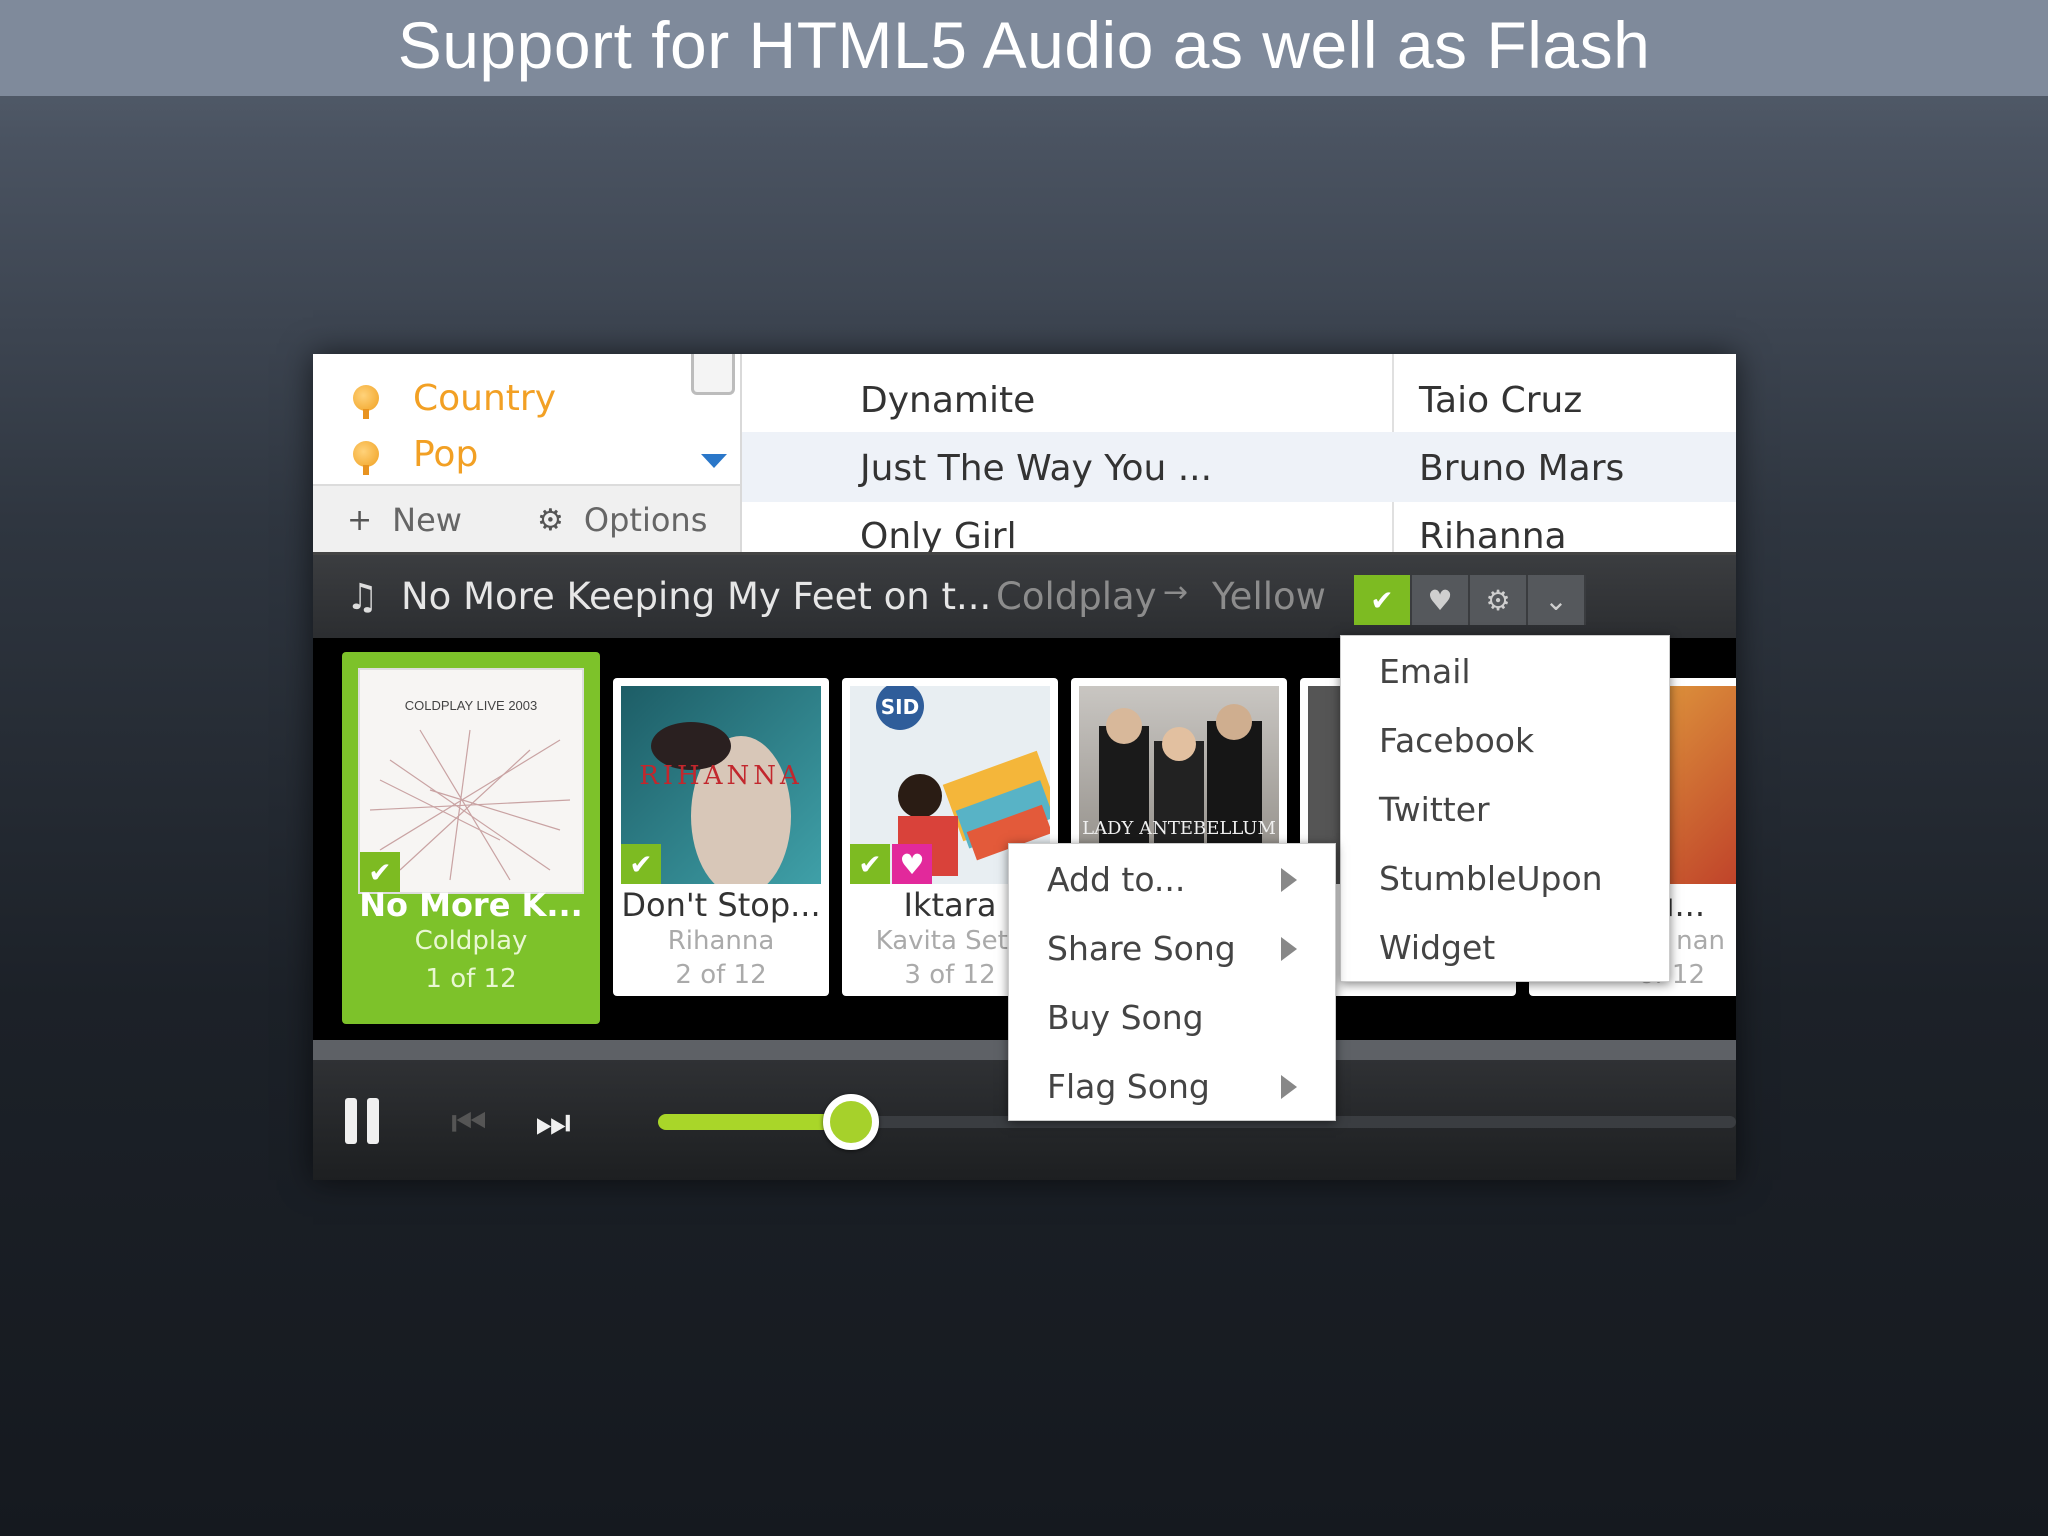 The height and width of the screenshot is (1536, 2048). What do you see at coordinates (938, 536) in the screenshot?
I see `track-title: Only Girl` at bounding box center [938, 536].